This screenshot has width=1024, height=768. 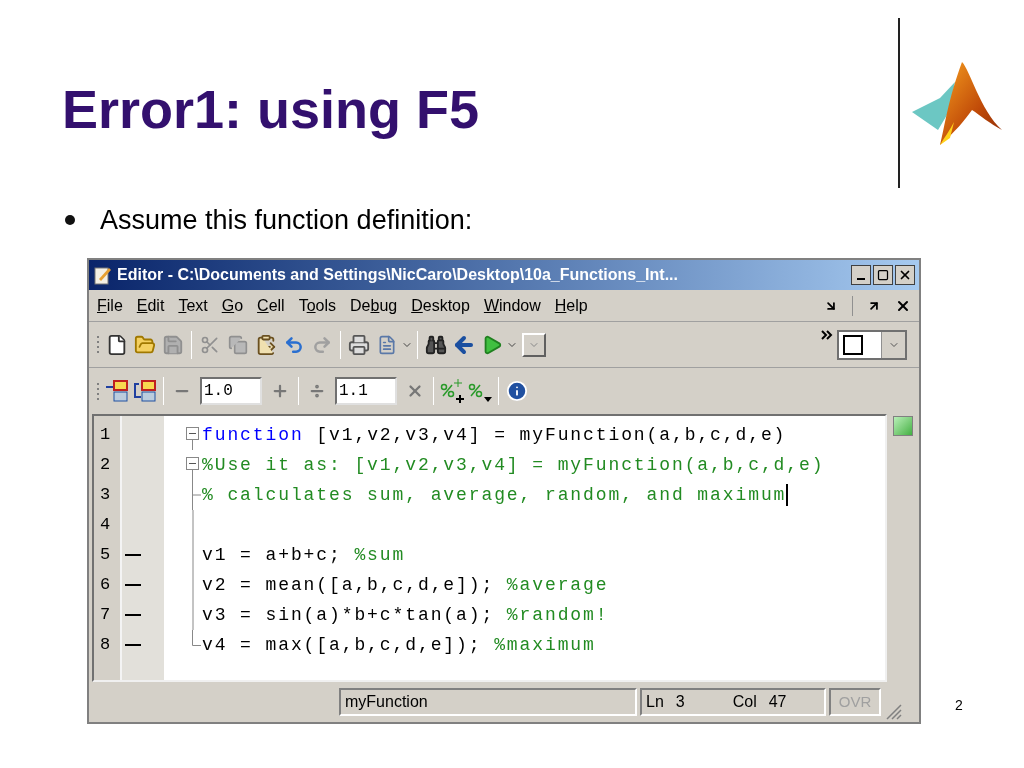 I want to click on copy-icon, so click(x=238, y=344).